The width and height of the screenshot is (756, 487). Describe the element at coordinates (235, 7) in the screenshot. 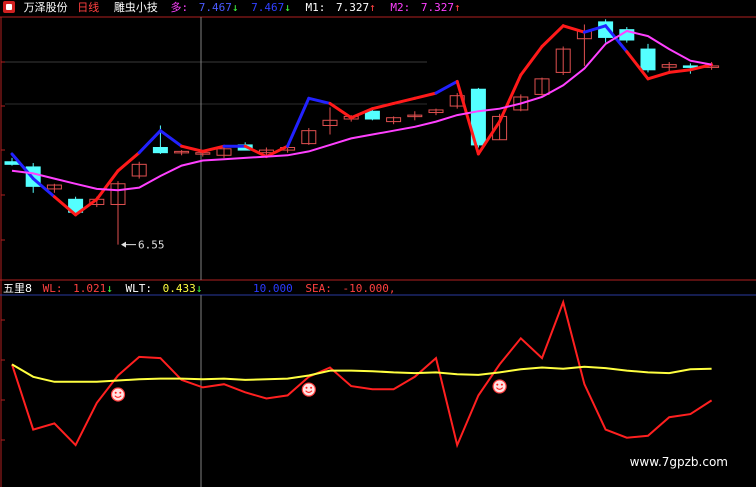

I see `duo-arrow: ↓` at that location.